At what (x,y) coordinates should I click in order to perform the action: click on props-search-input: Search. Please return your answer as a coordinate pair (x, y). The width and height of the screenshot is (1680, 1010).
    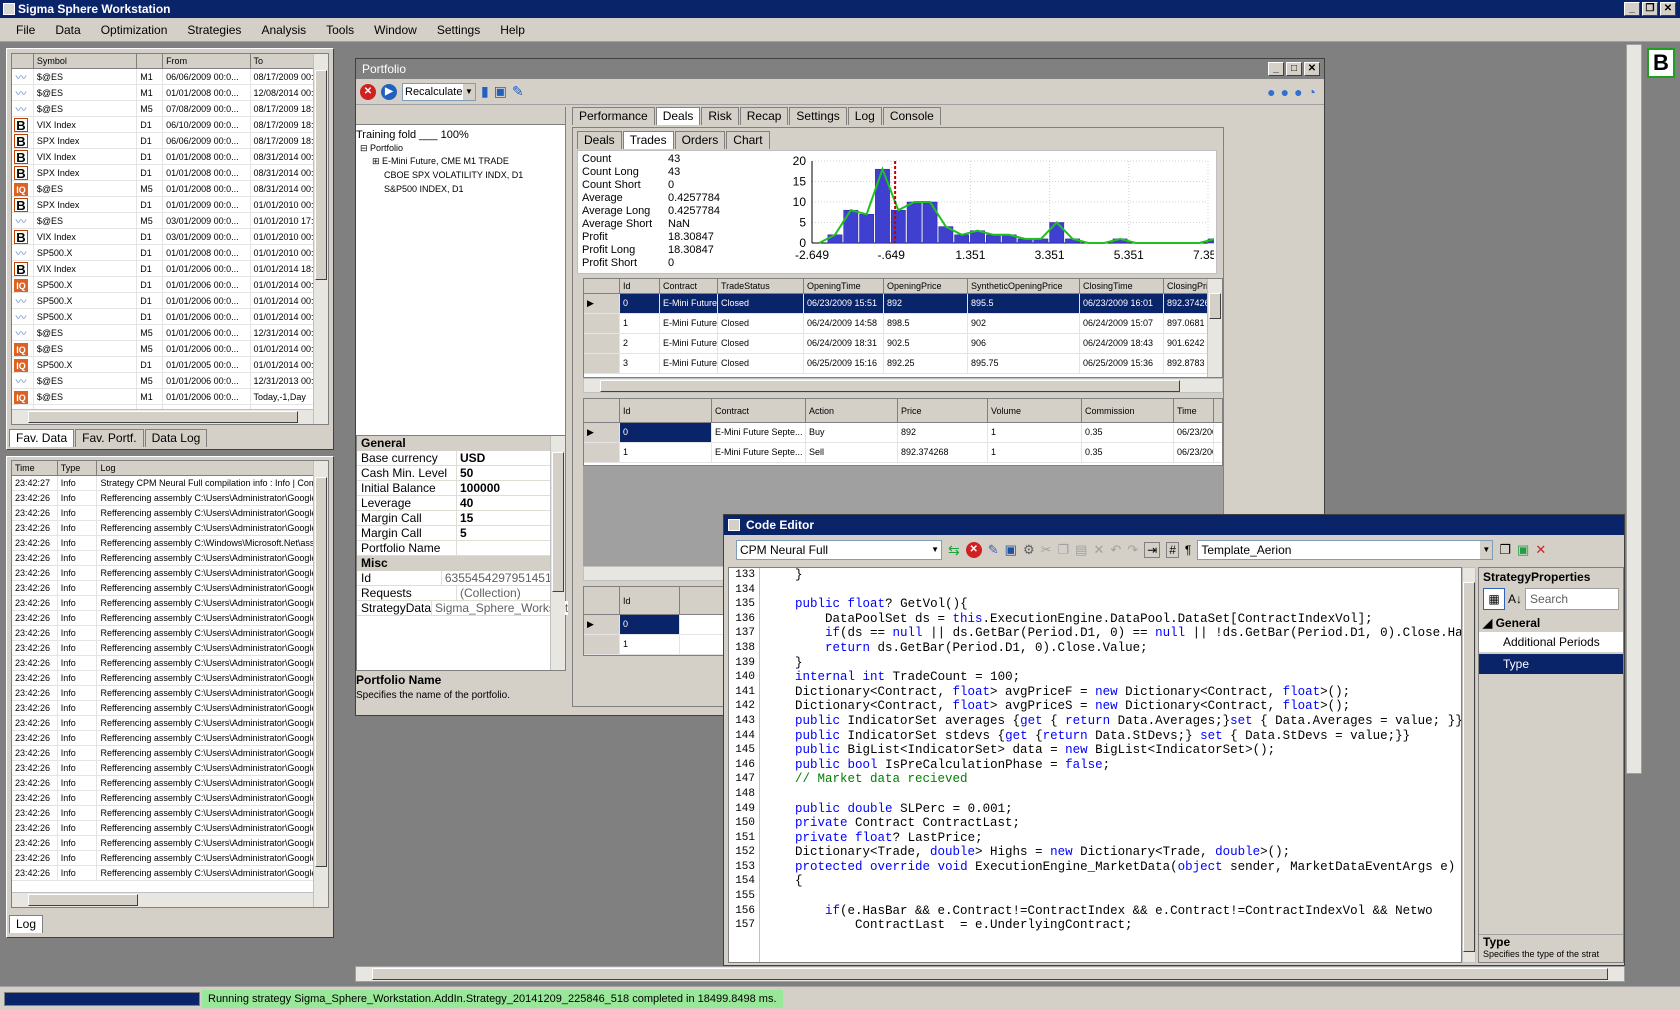
    Looking at the image, I should click on (1572, 599).